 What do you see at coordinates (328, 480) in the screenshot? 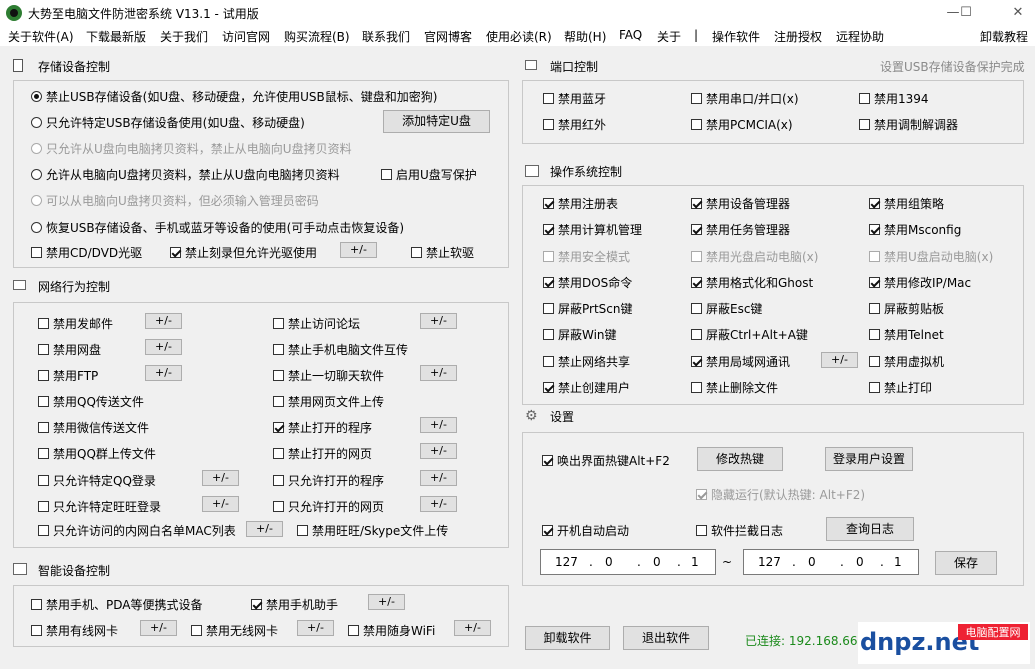
I see `allow-programs-checkbox: 只允许打开的程序` at bounding box center [328, 480].